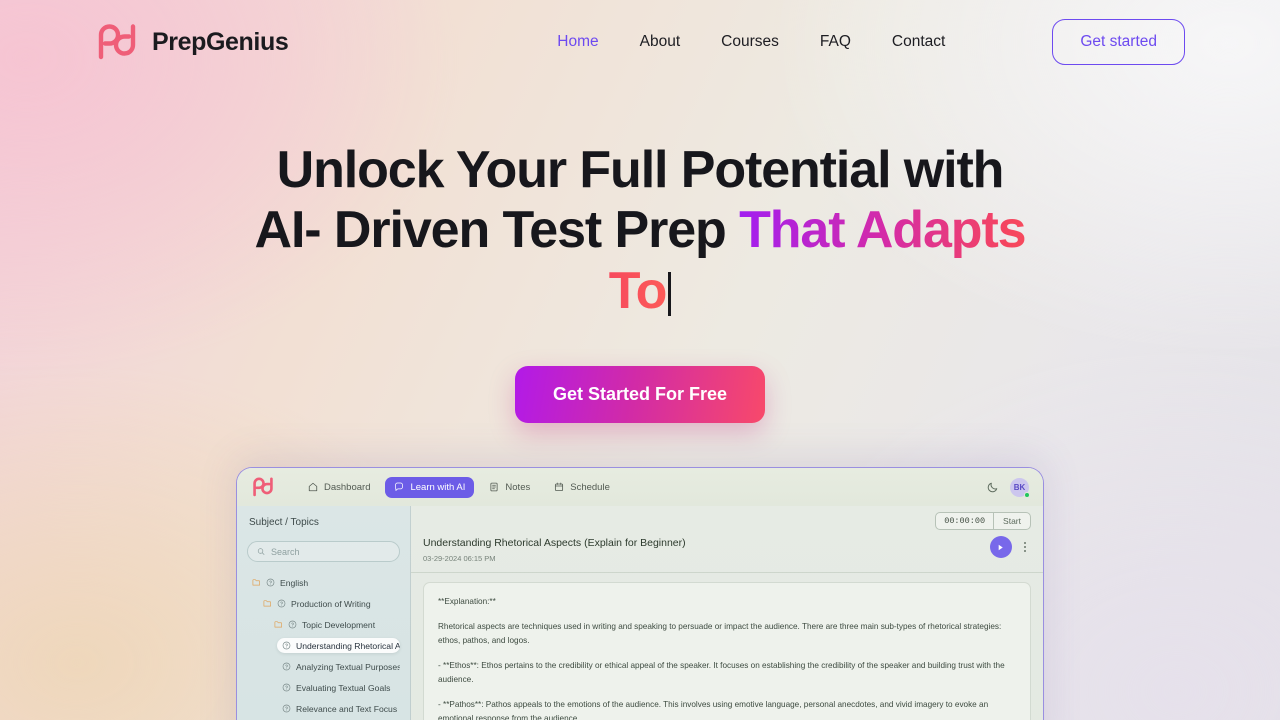 The width and height of the screenshot is (1280, 720). I want to click on brand-name: PrepGenius, so click(220, 41).